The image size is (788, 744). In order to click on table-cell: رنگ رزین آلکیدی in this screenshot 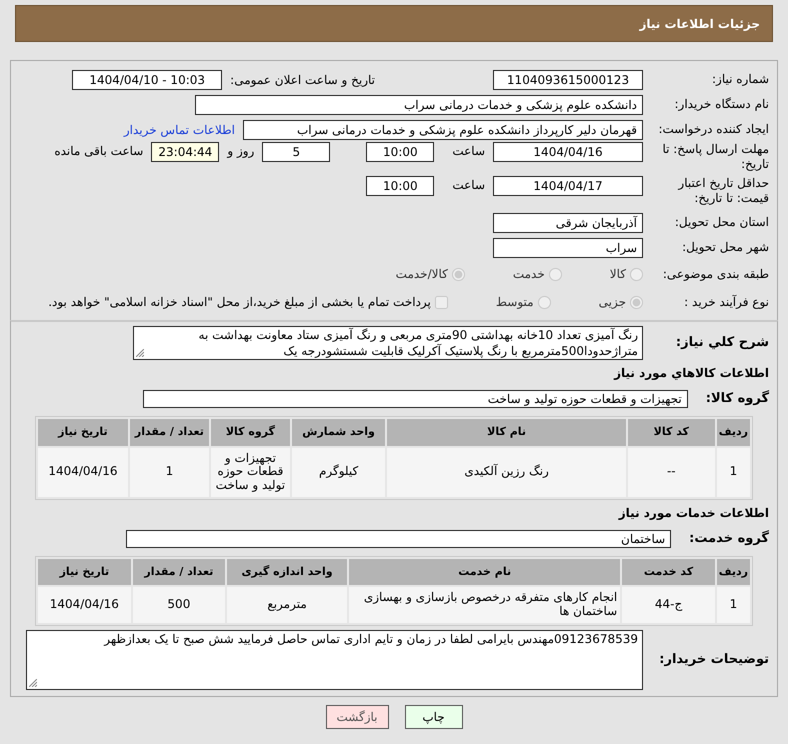, I will do `click(506, 472)`.